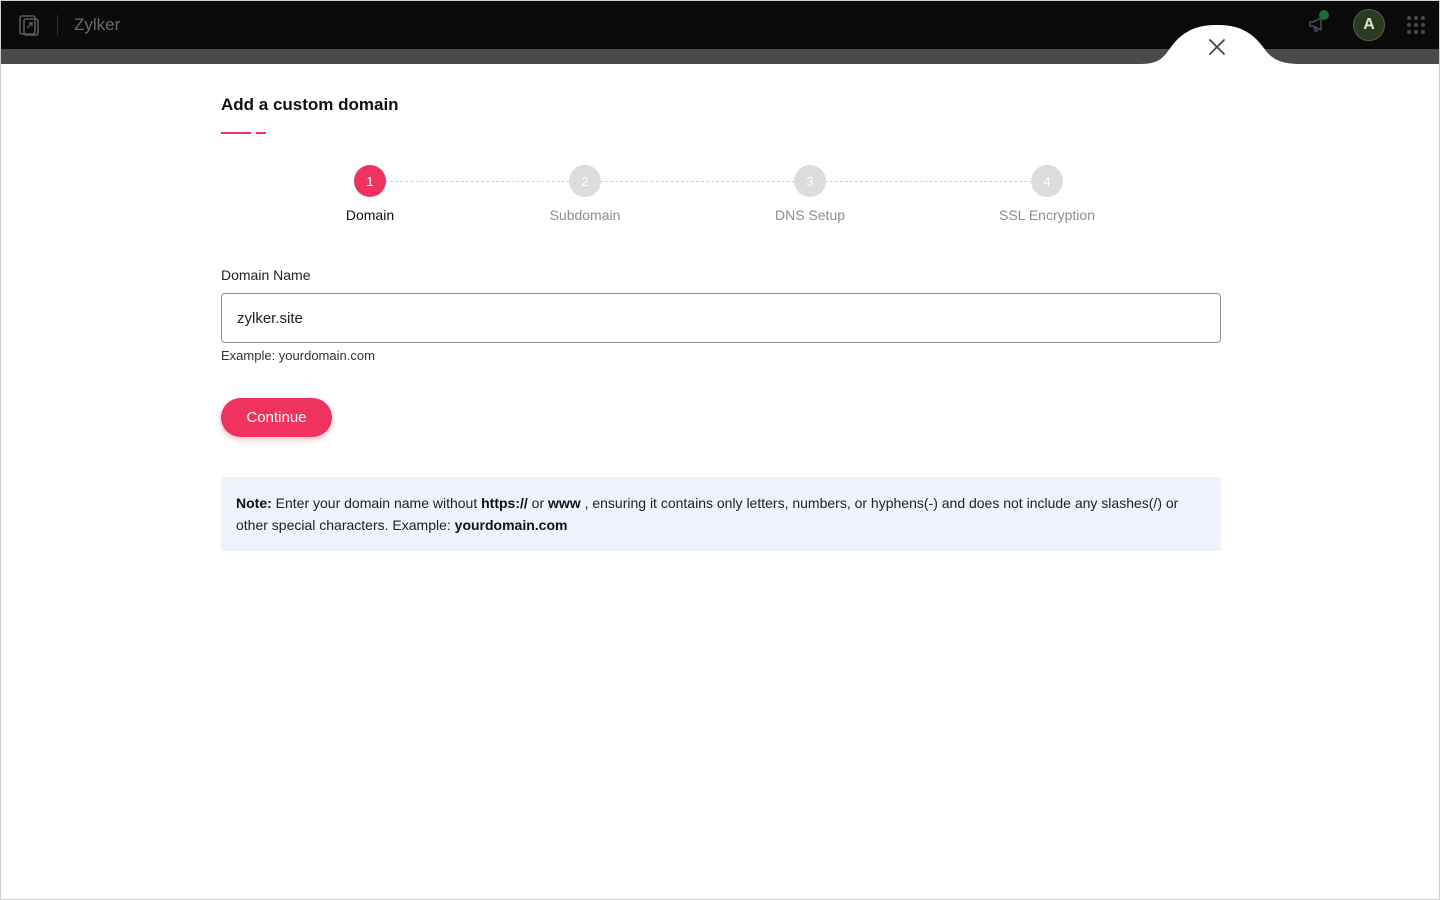 Image resolution: width=1440 pixels, height=900 pixels. I want to click on step-label: Domain, so click(370, 215).